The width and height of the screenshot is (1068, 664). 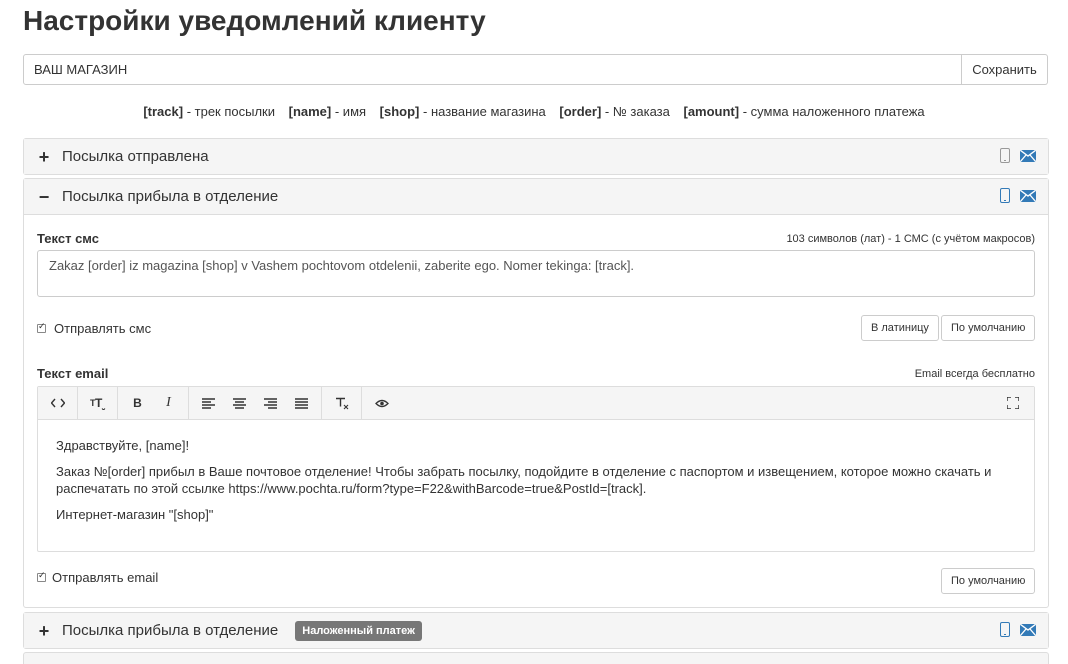 I want to click on email-signature: Интернет-магазин "[shop]", so click(x=536, y=514).